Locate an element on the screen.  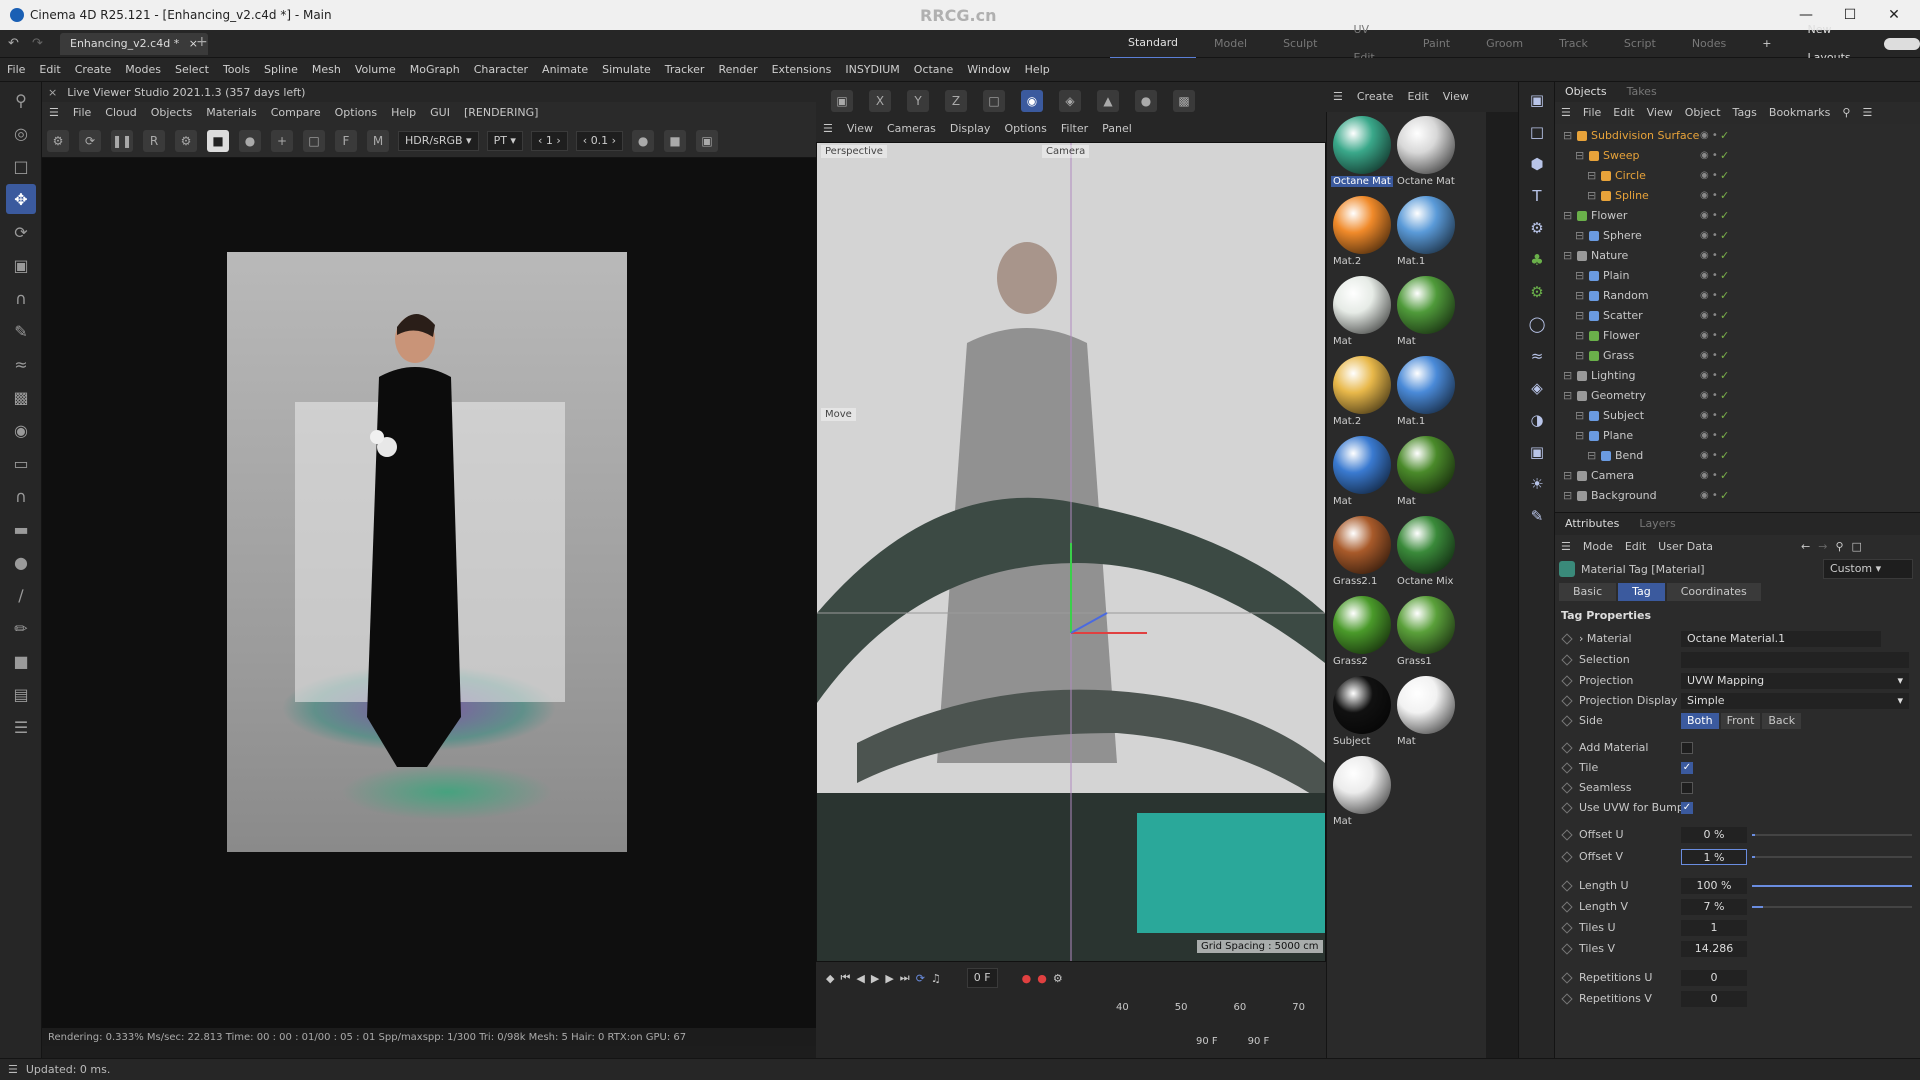
edges-mode-icon: ▲ is located at coordinates (1108, 101).